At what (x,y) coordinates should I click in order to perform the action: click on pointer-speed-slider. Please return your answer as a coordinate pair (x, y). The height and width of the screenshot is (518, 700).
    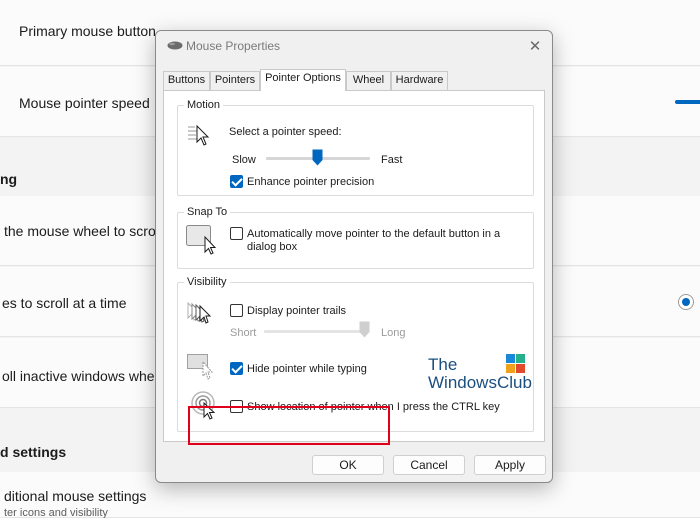
    Looking at the image, I should click on (687, 102).